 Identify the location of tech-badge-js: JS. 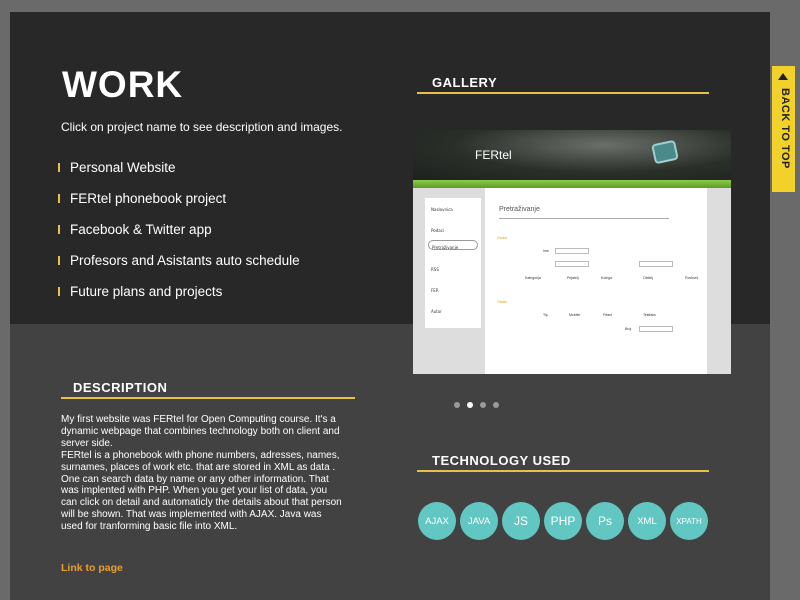
(521, 521).